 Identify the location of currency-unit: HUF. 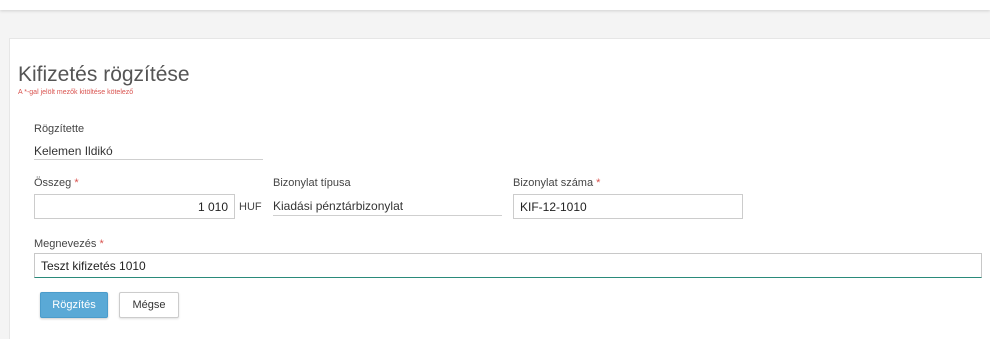
(250, 207).